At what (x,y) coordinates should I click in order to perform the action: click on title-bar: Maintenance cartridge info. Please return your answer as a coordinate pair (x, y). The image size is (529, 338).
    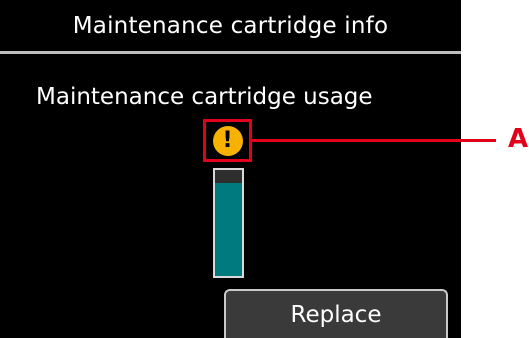
    Looking at the image, I should click on (230, 27).